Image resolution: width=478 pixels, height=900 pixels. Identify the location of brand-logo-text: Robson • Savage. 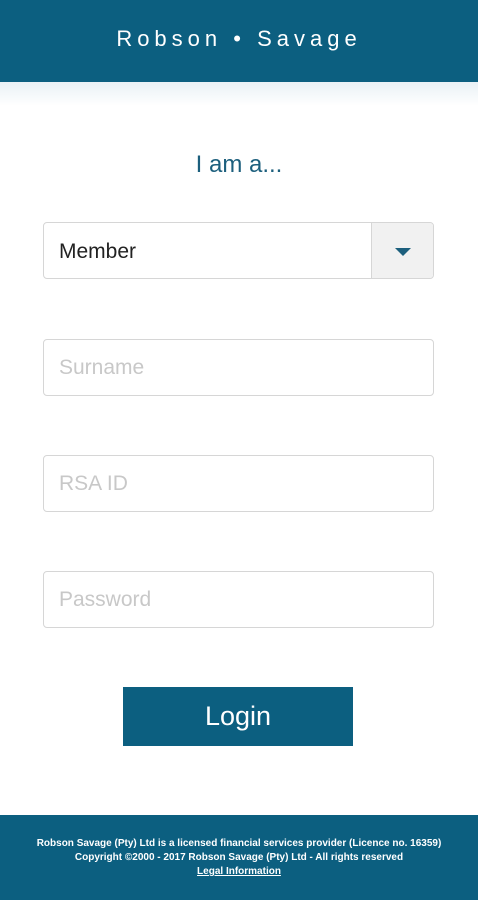
(239, 38).